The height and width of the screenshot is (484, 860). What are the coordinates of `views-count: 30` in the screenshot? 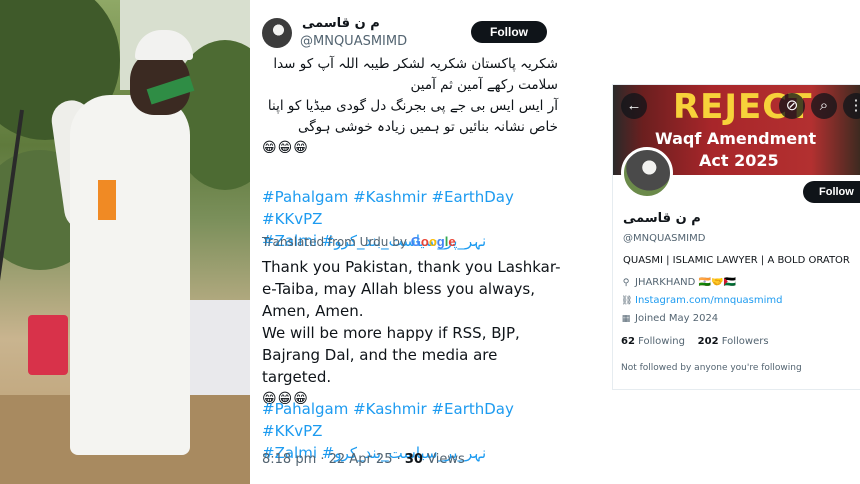 It's located at (413, 459).